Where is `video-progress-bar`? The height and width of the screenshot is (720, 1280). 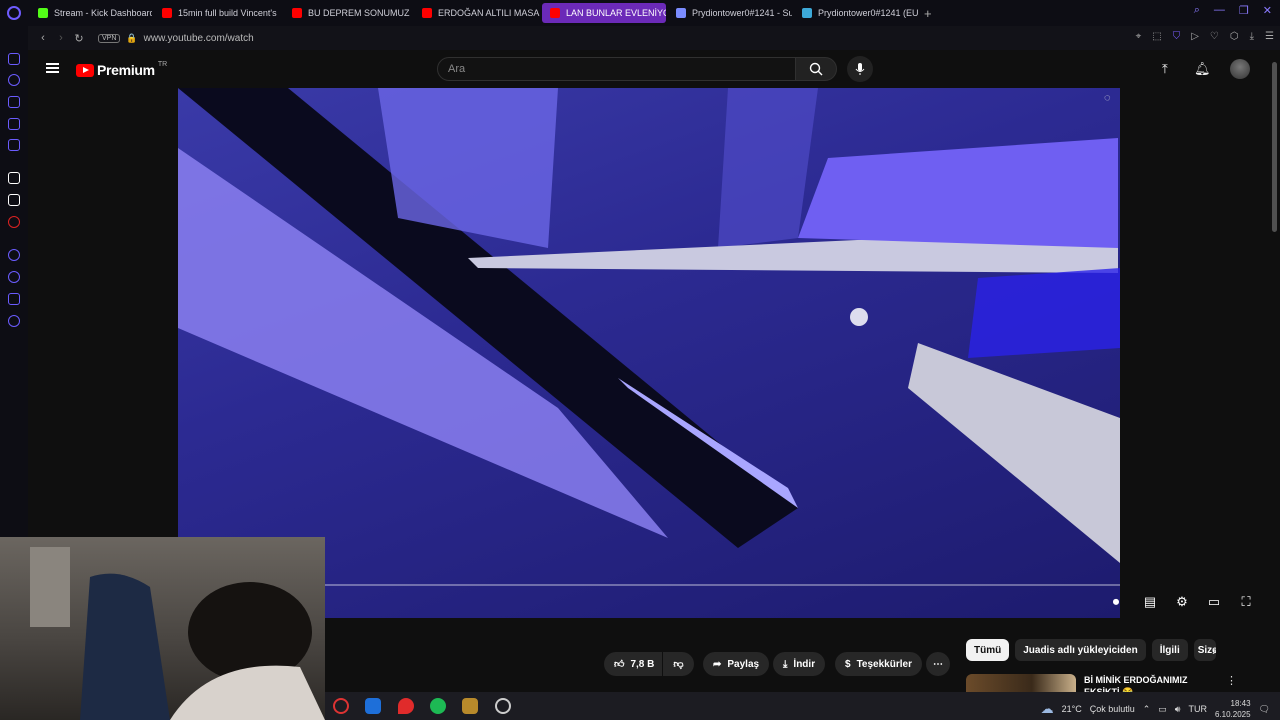
video-progress-bar is located at coordinates (722, 585).